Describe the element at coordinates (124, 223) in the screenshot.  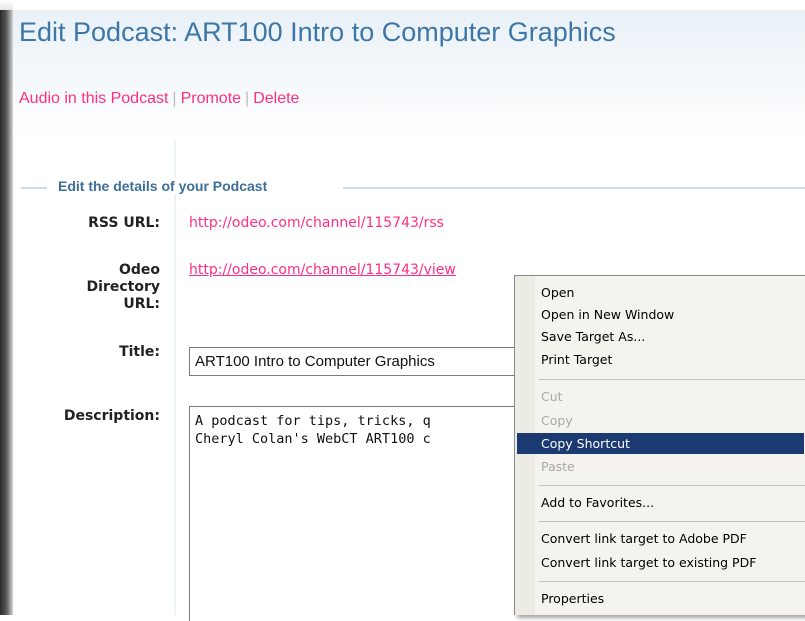
I see `rss-url-label: RSS URL:` at that location.